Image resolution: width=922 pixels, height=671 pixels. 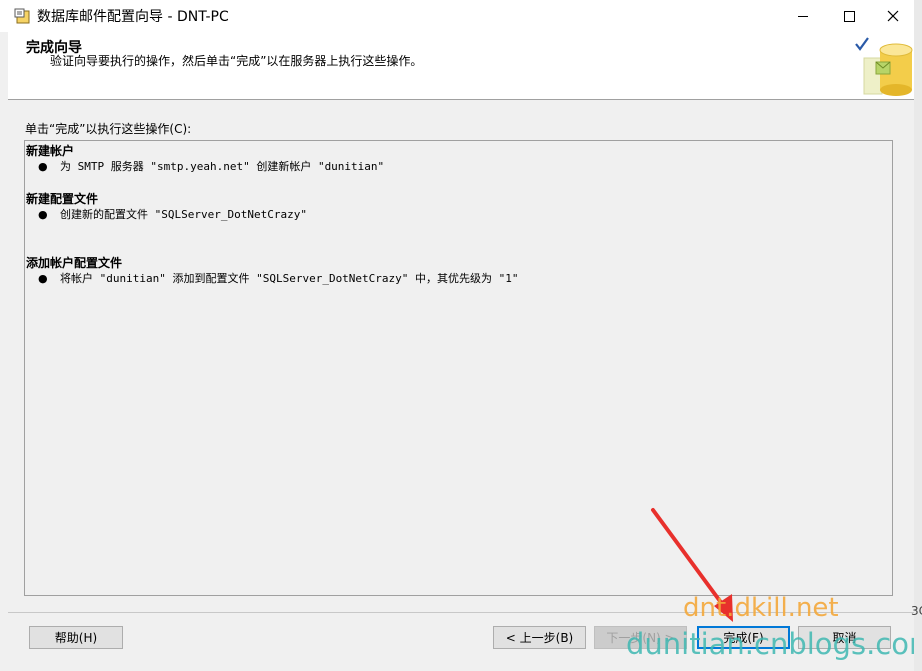 I want to click on section-heading: 添加帐户配置文件, so click(x=74, y=263).